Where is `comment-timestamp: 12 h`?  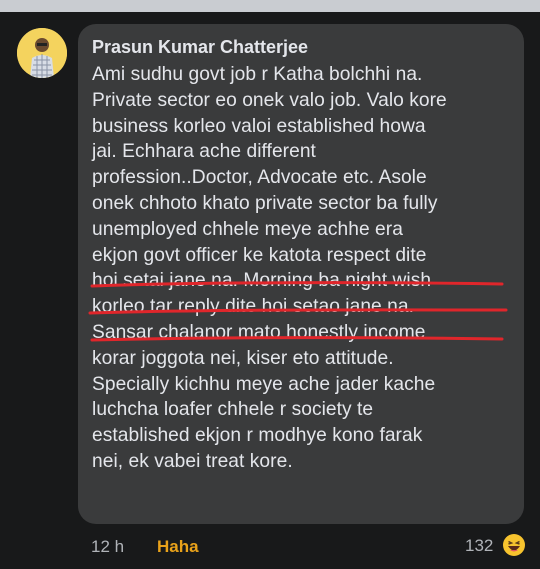 comment-timestamp: 12 h is located at coordinates (107, 547).